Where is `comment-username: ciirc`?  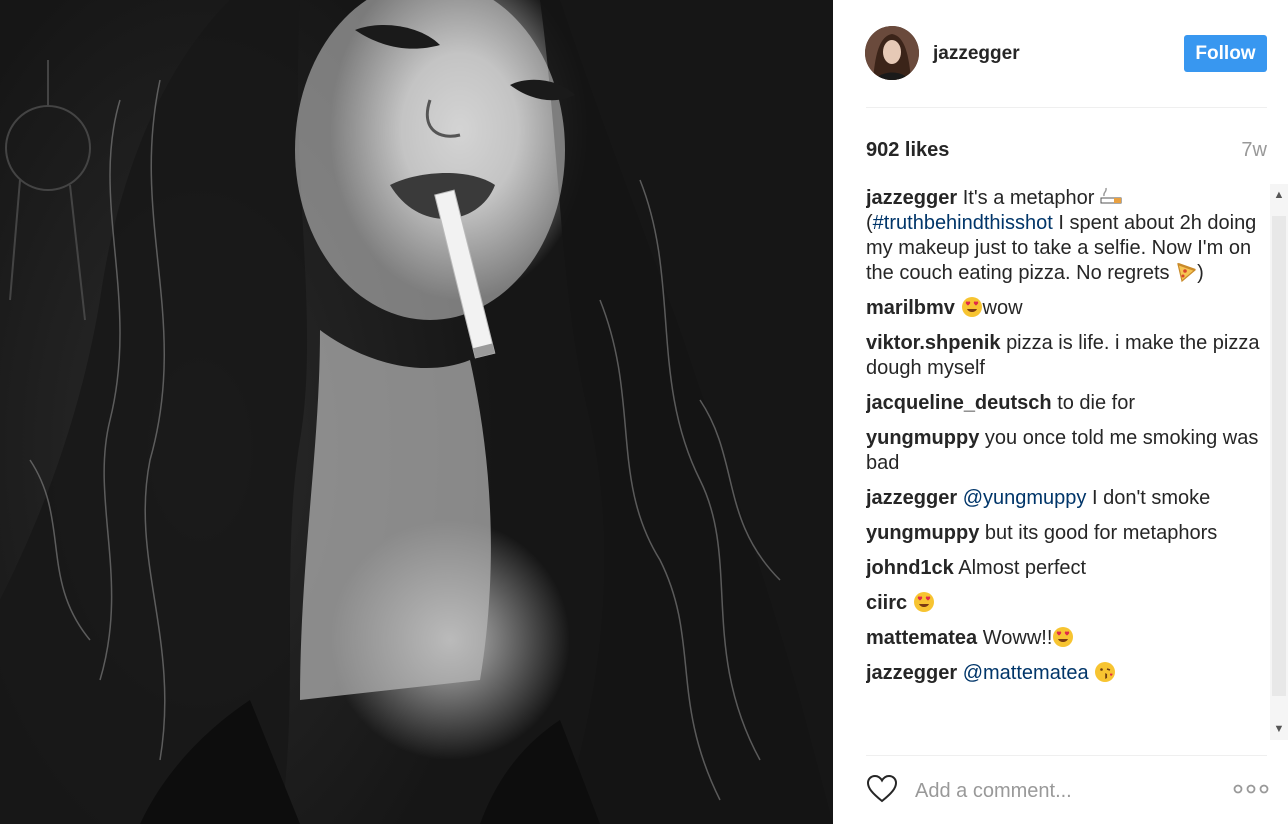 comment-username: ciirc is located at coordinates (886, 603).